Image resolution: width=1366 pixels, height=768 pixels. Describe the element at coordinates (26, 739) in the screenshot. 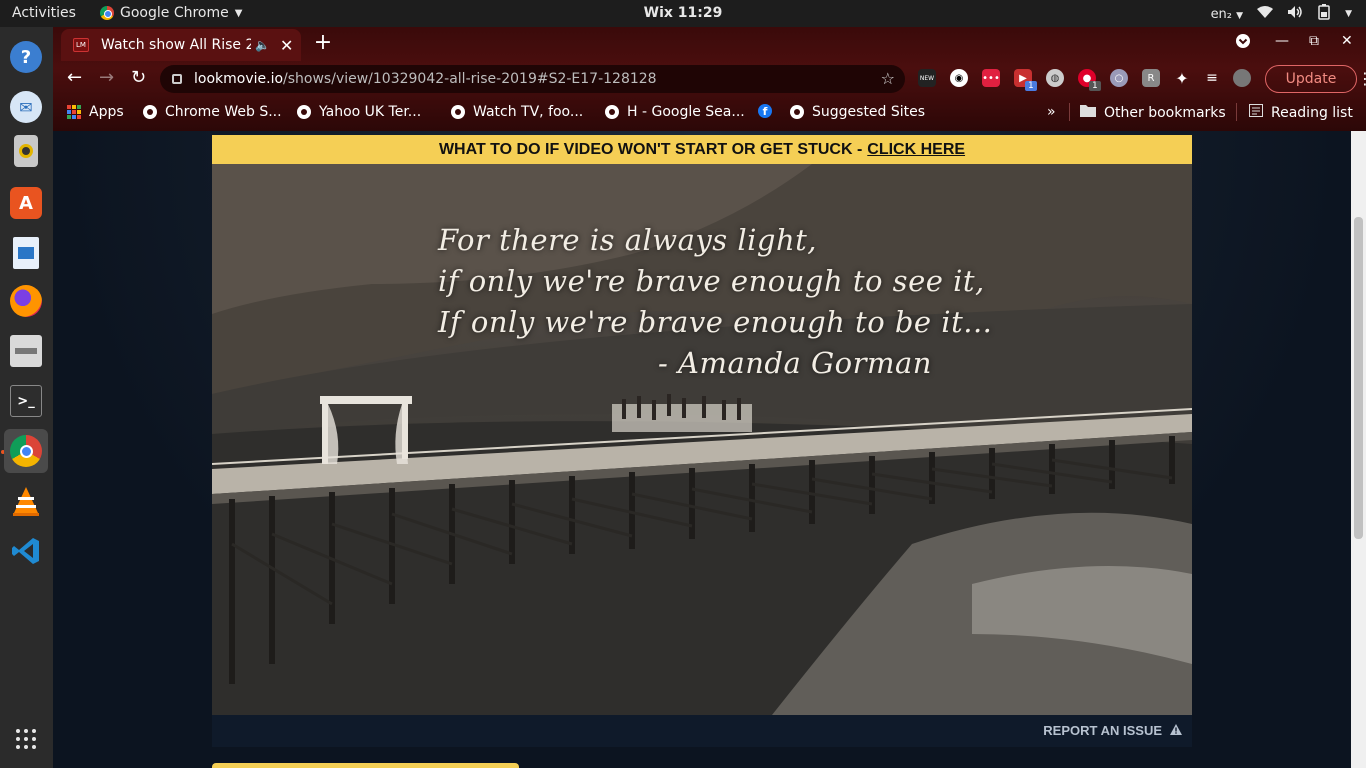

I see `app-grid-icon` at that location.